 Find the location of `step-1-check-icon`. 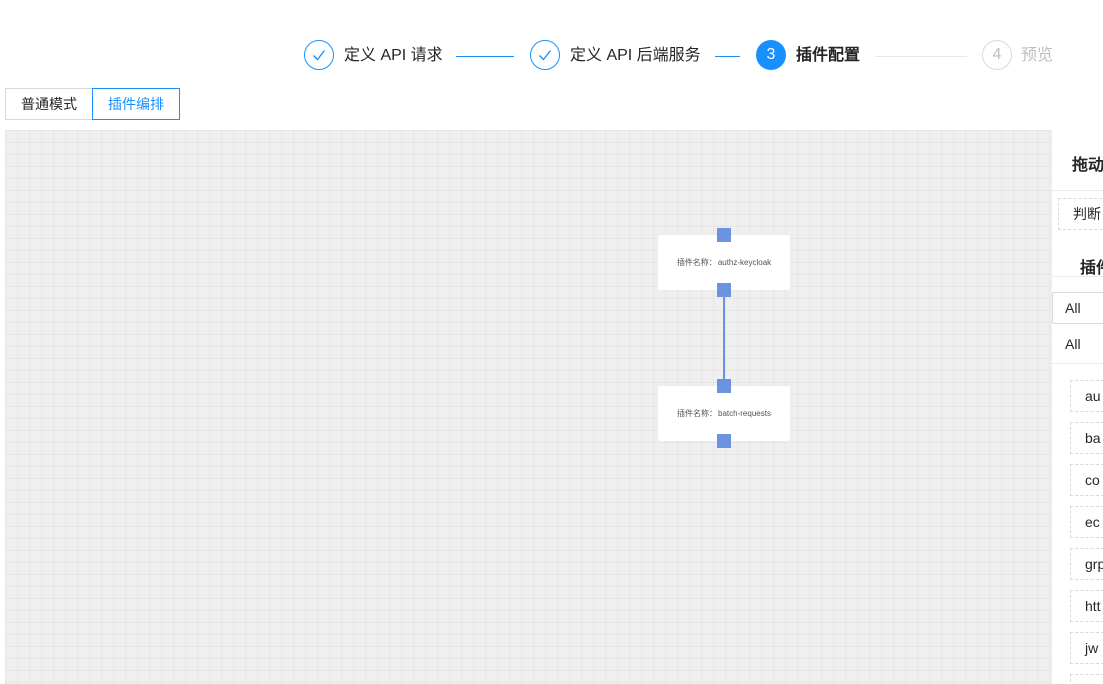

step-1-check-icon is located at coordinates (319, 55).